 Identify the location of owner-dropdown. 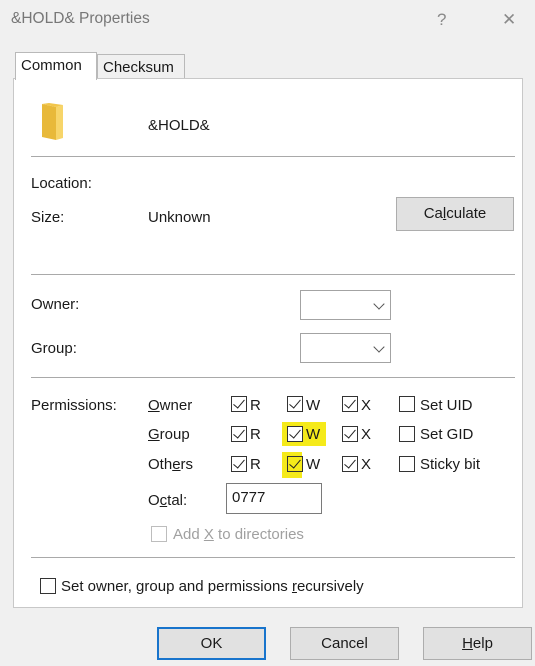
(345, 305).